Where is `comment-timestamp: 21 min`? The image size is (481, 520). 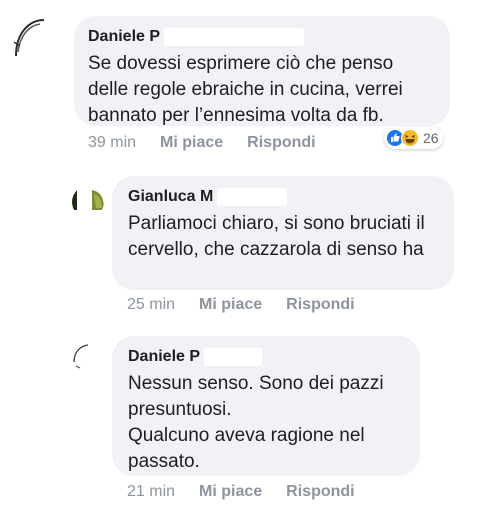 comment-timestamp: 21 min is located at coordinates (151, 492).